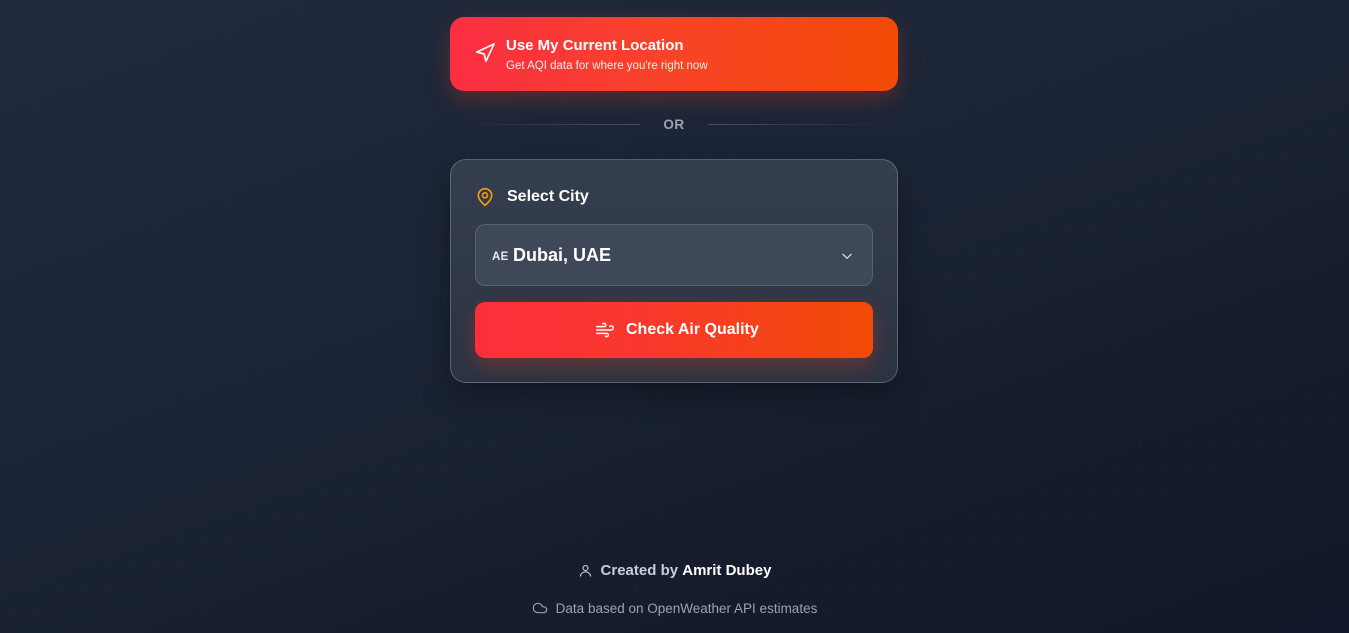  What do you see at coordinates (500, 257) in the screenshot?
I see `country-code: AE` at bounding box center [500, 257].